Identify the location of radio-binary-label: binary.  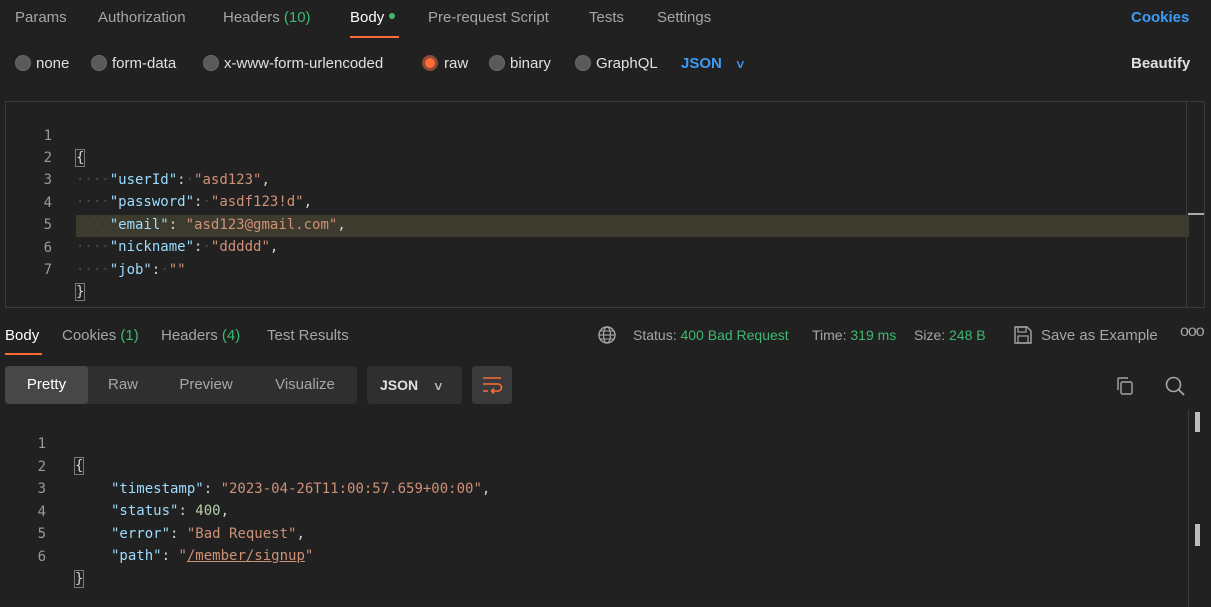
(530, 63).